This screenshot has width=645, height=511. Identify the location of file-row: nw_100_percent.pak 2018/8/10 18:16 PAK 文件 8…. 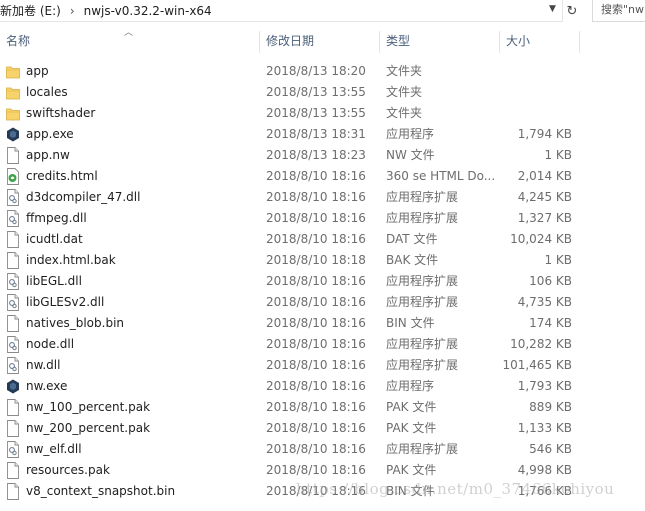
(322, 407).